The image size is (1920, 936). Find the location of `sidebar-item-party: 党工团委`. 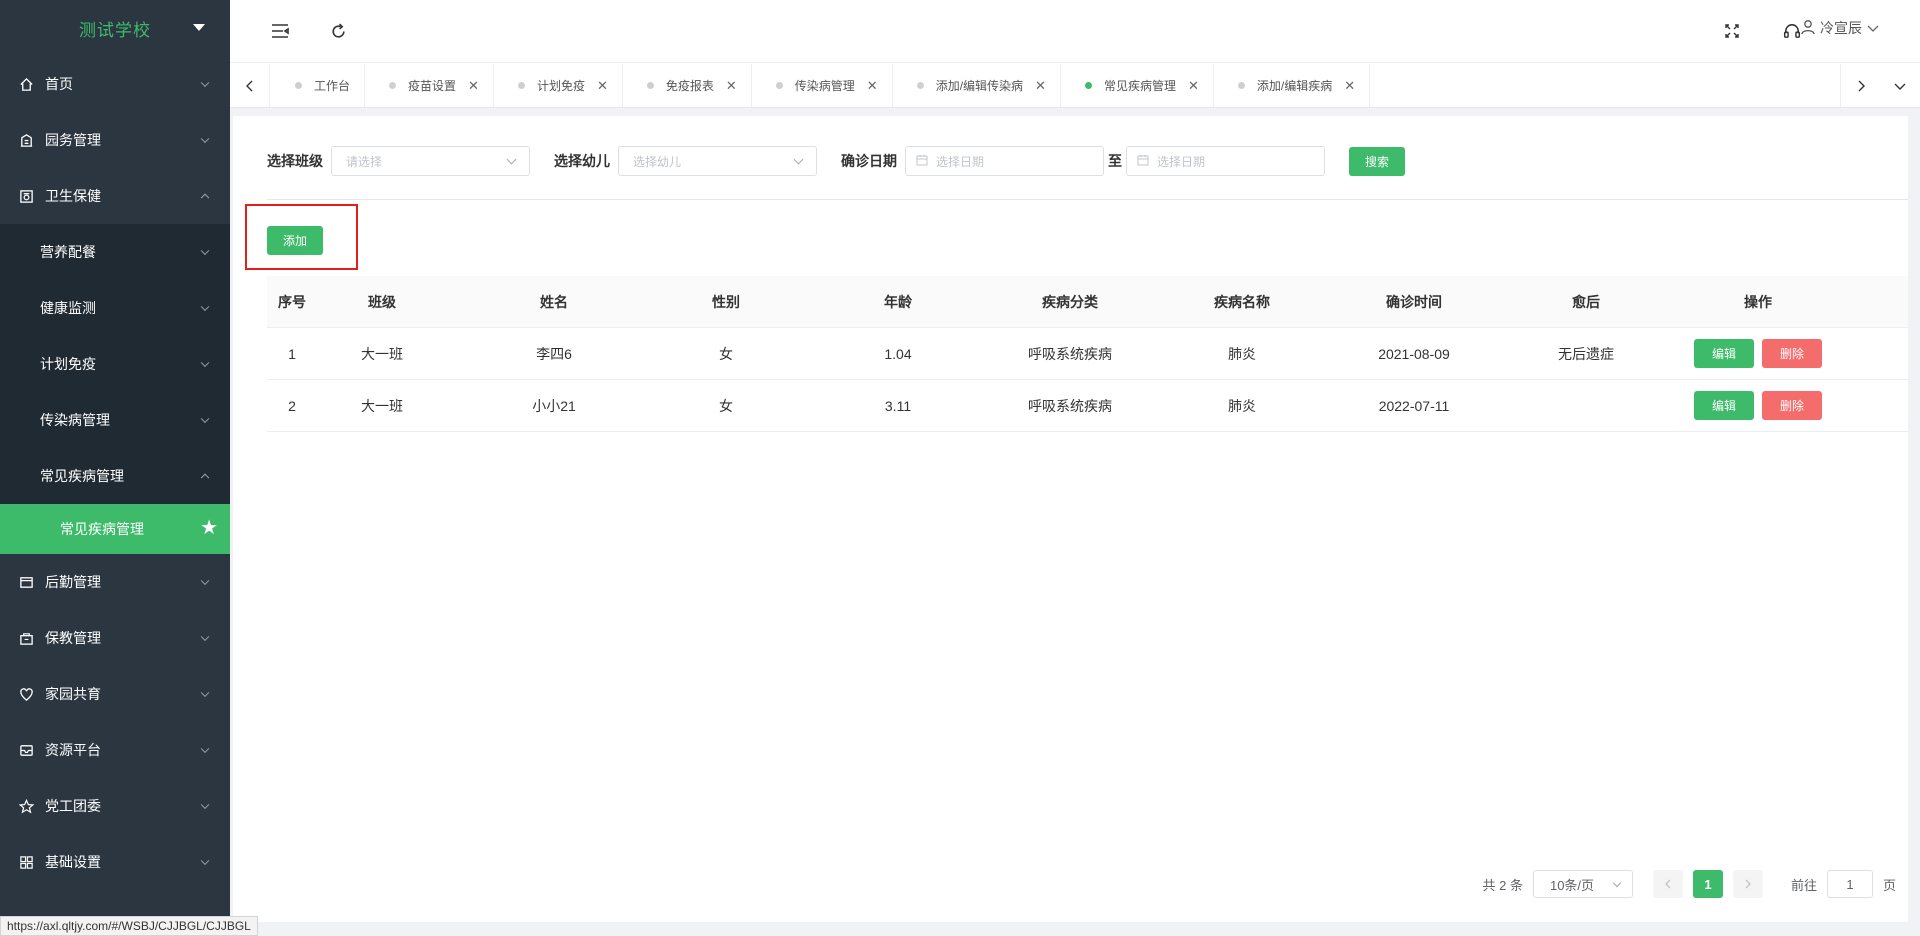

sidebar-item-party: 党工团委 is located at coordinates (115, 806).